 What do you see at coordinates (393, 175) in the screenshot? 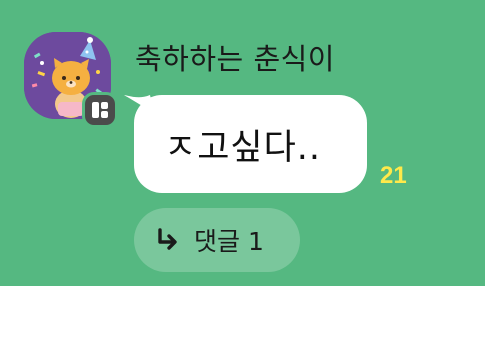
I see `unread-count: 21` at bounding box center [393, 175].